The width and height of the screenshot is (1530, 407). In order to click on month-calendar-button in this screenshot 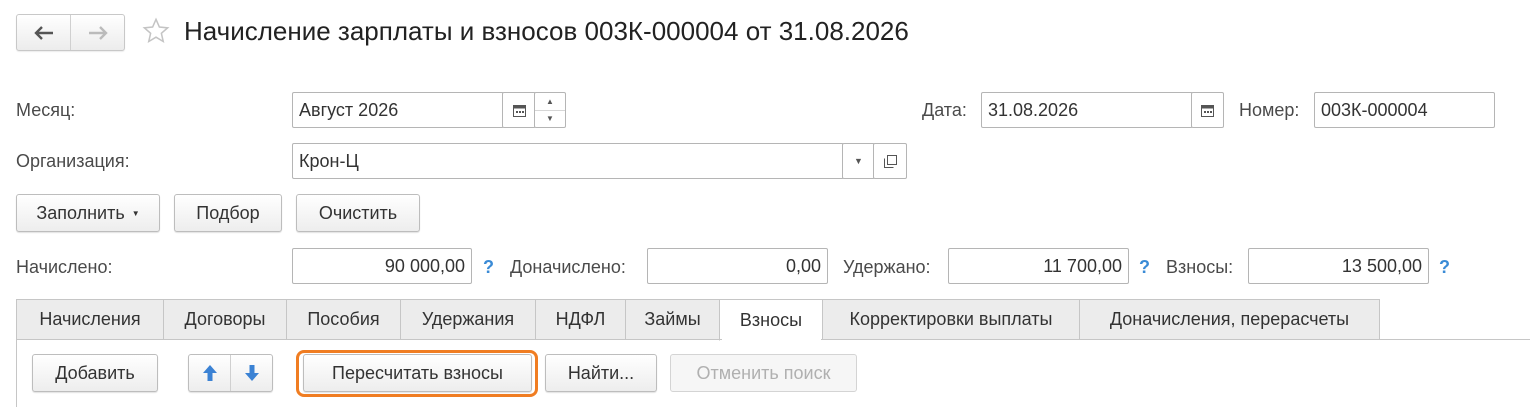, I will do `click(519, 110)`.